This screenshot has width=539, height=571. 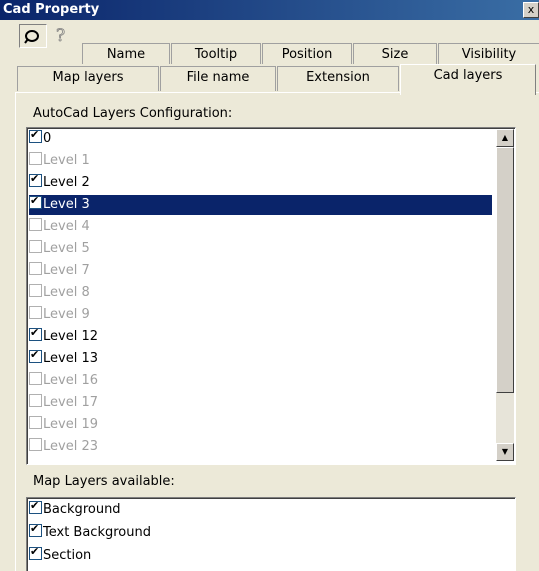 What do you see at coordinates (70, 402) in the screenshot?
I see `autocad-layer-item-label: Level 17` at bounding box center [70, 402].